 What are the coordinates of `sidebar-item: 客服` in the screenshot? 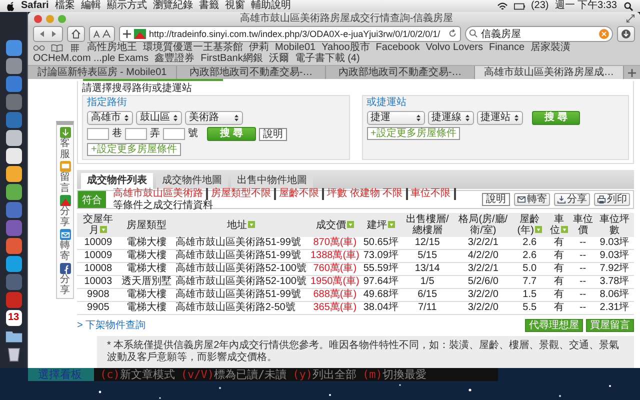 It's located at (65, 143).